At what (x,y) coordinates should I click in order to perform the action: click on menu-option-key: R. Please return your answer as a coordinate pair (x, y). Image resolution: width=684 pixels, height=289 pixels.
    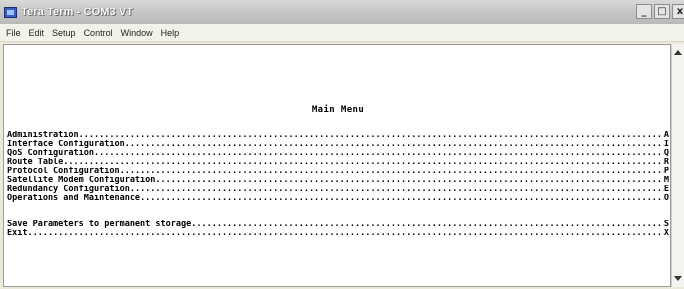
    Looking at the image, I should click on (666, 162).